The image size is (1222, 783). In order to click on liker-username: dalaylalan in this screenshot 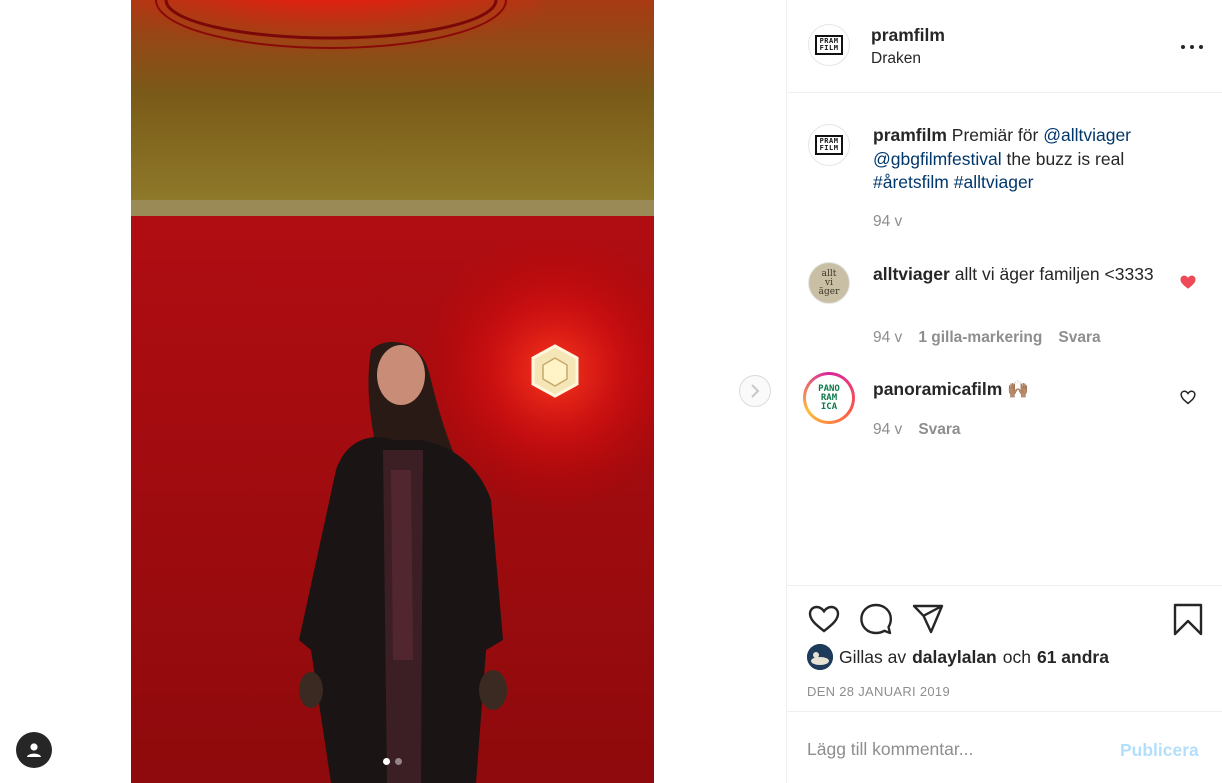, I will do `click(954, 657)`.